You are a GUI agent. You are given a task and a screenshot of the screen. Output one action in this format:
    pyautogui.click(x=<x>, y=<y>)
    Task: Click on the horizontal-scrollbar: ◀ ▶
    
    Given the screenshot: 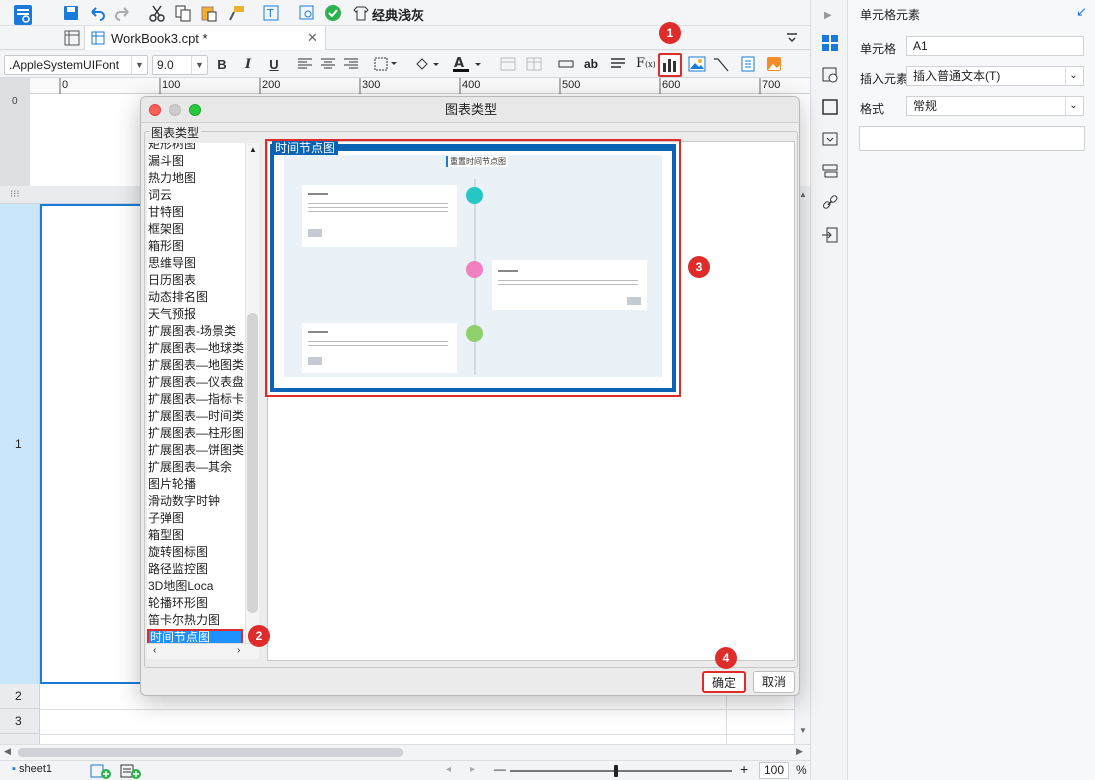 What is the action you would take?
    pyautogui.click(x=405, y=752)
    